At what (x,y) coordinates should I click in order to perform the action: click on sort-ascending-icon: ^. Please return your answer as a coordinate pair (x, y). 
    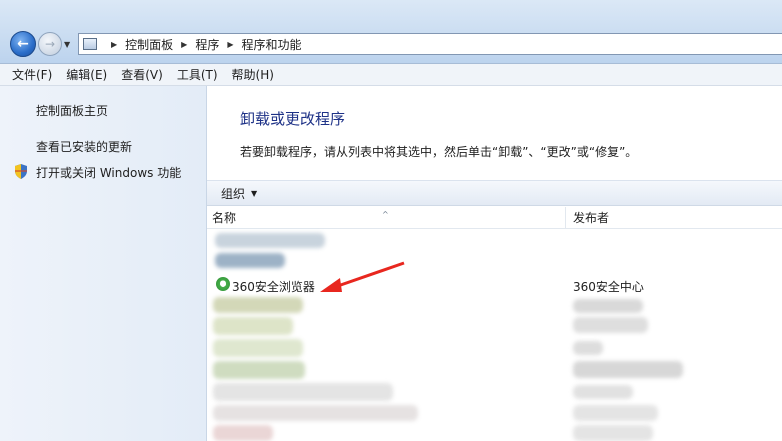
    Looking at the image, I should click on (385, 214).